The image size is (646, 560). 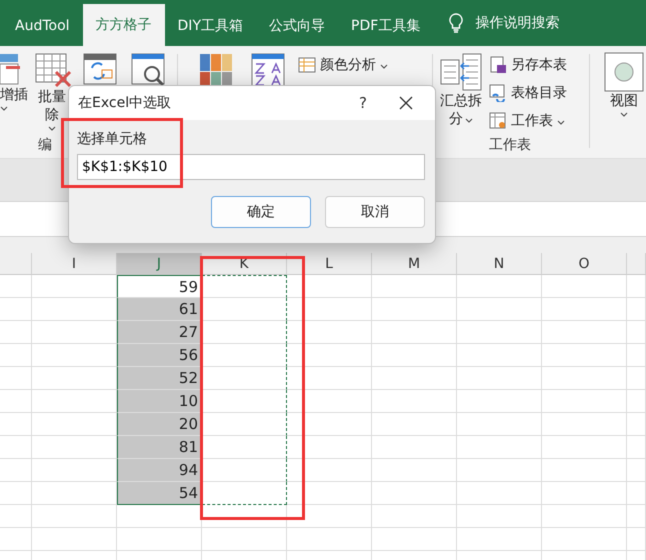 What do you see at coordinates (456, 23) in the screenshot?
I see `lightbulb-icon` at bounding box center [456, 23].